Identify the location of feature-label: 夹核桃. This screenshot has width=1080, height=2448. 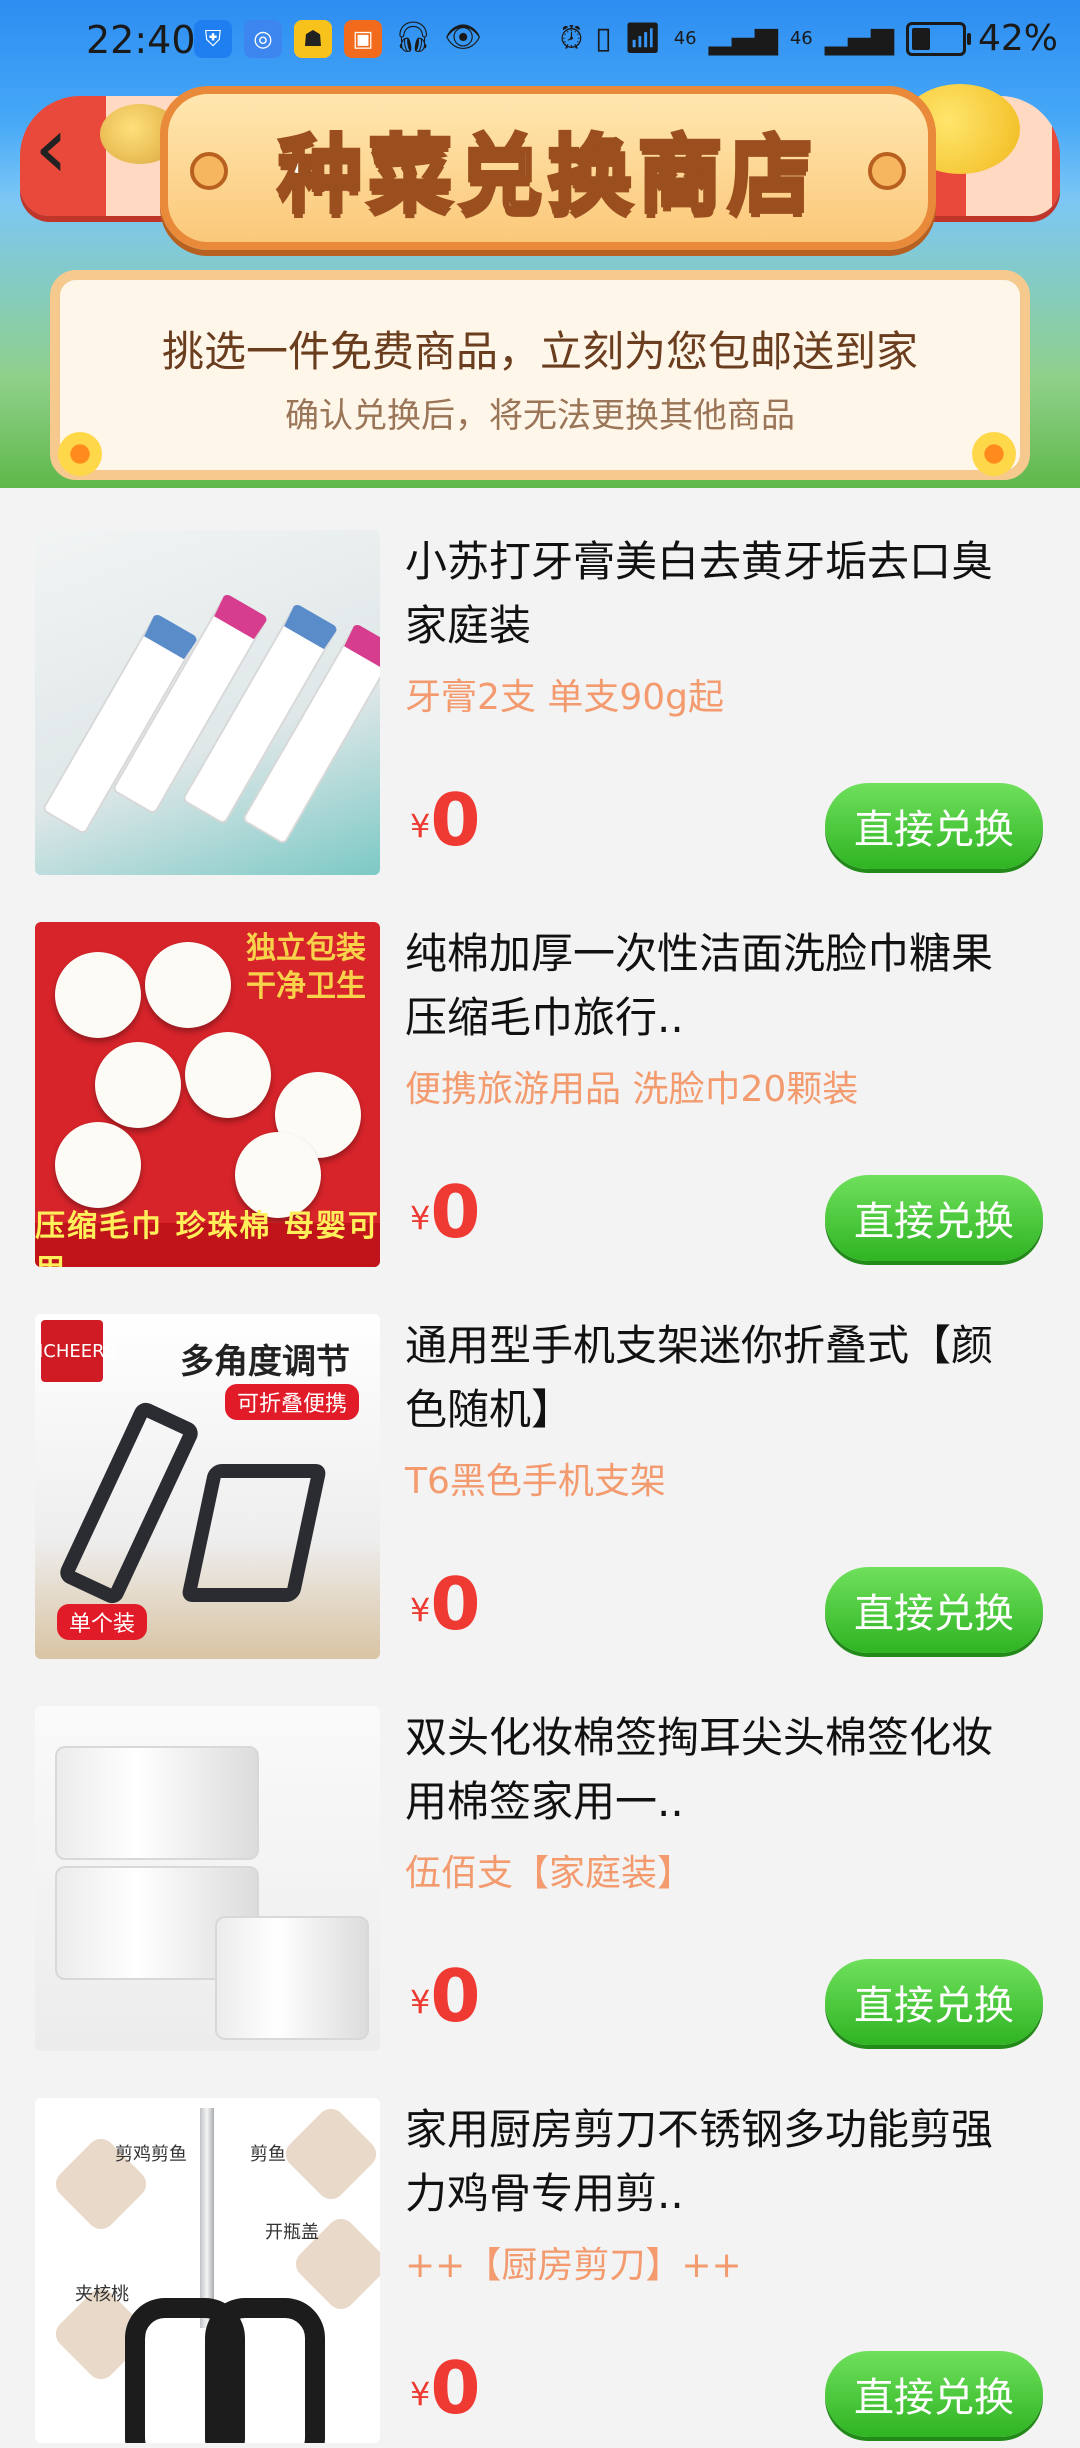
(102, 2294).